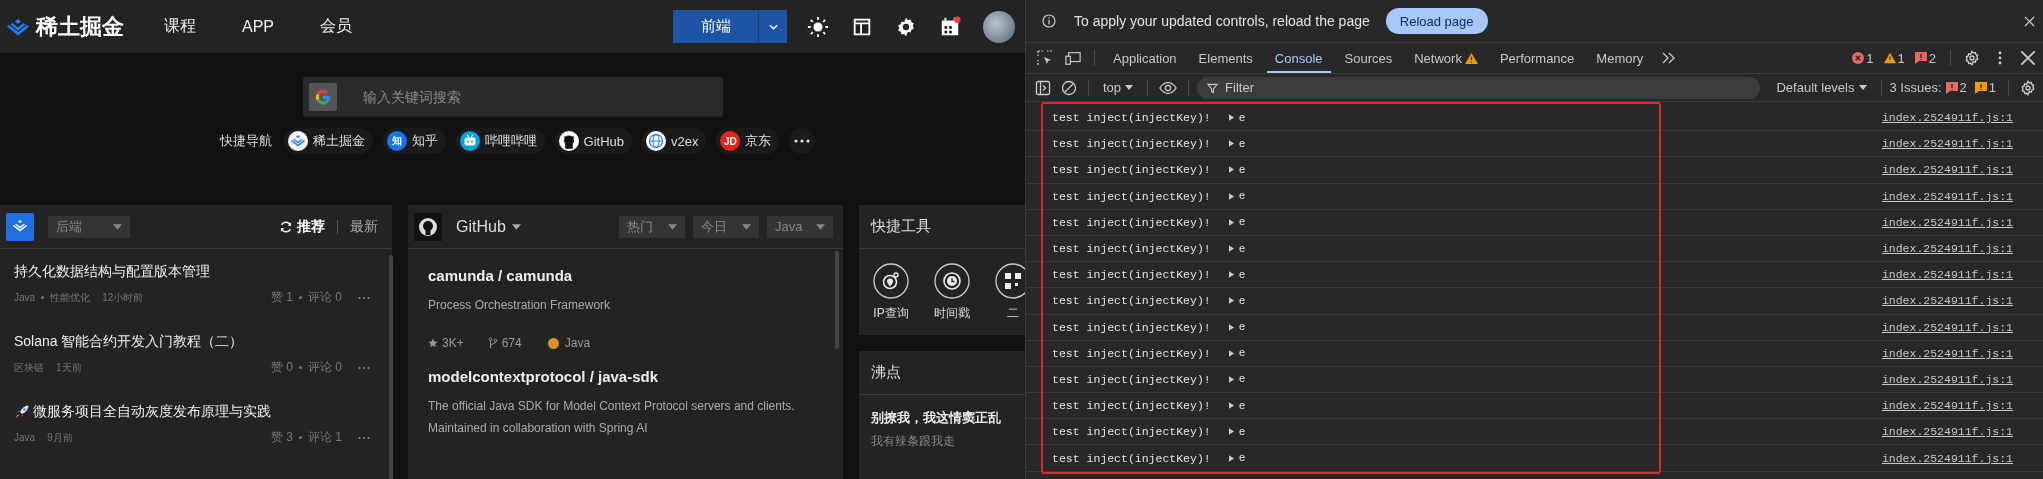  Describe the element at coordinates (70, 297) in the screenshot. I see `article-tag: 性能优化` at that location.